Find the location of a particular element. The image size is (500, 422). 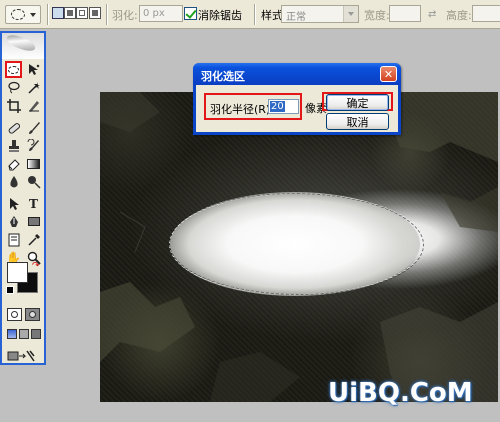

clone-stamp-tool is located at coordinates (13, 145).